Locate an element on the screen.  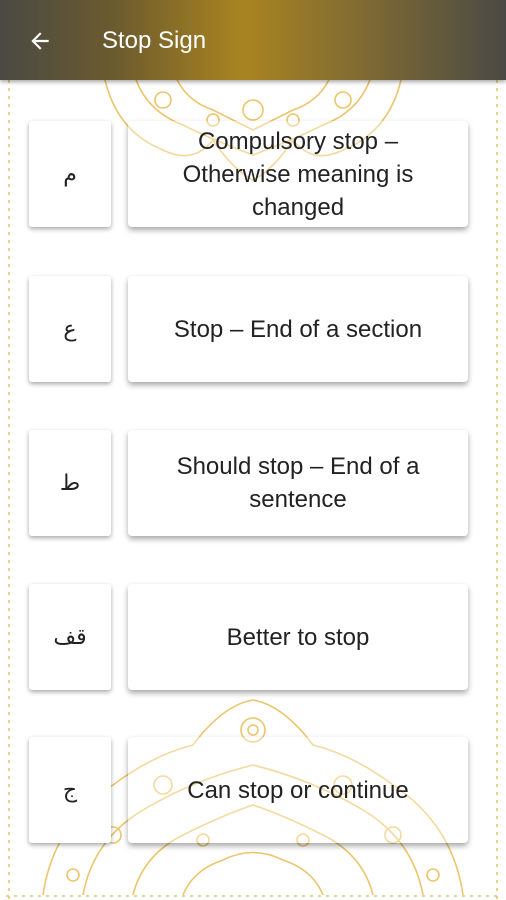
app-bar: Stop Sign is located at coordinates (253, 40).